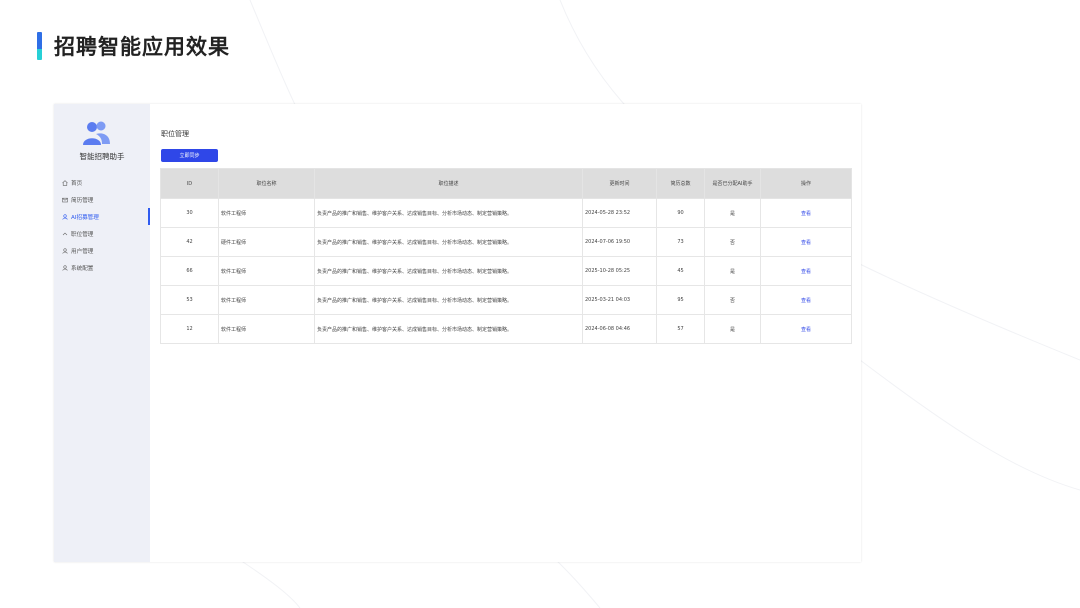 This screenshot has width=1080, height=608. I want to click on cell-resume-count: 57, so click(680, 329).